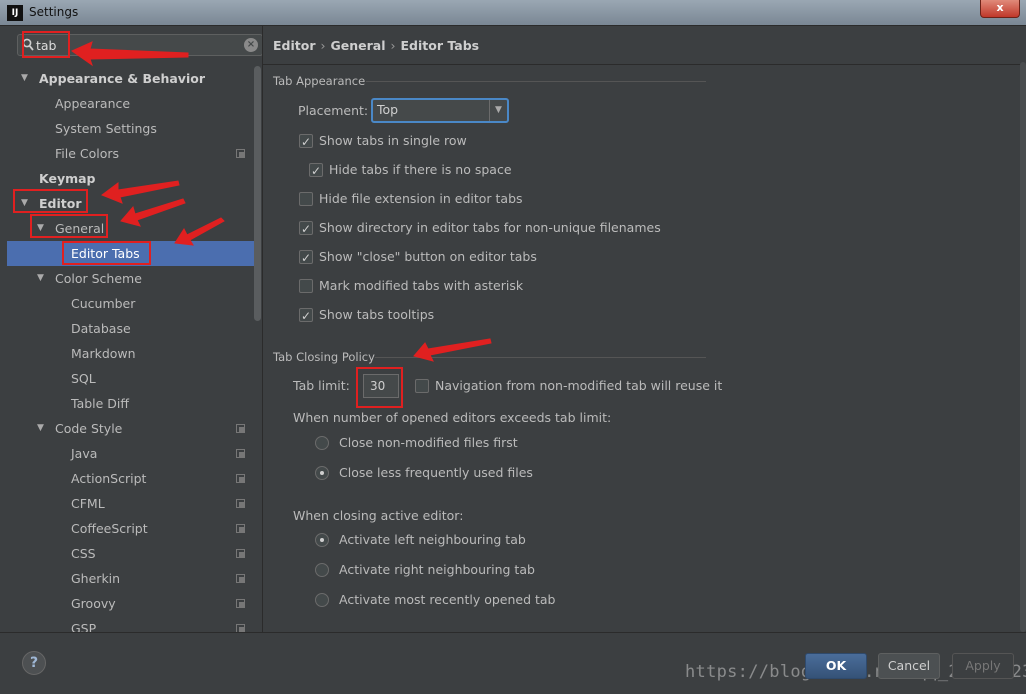 The width and height of the screenshot is (1026, 694). What do you see at coordinates (89, 428) in the screenshot?
I see `tree-label: Code Style` at bounding box center [89, 428].